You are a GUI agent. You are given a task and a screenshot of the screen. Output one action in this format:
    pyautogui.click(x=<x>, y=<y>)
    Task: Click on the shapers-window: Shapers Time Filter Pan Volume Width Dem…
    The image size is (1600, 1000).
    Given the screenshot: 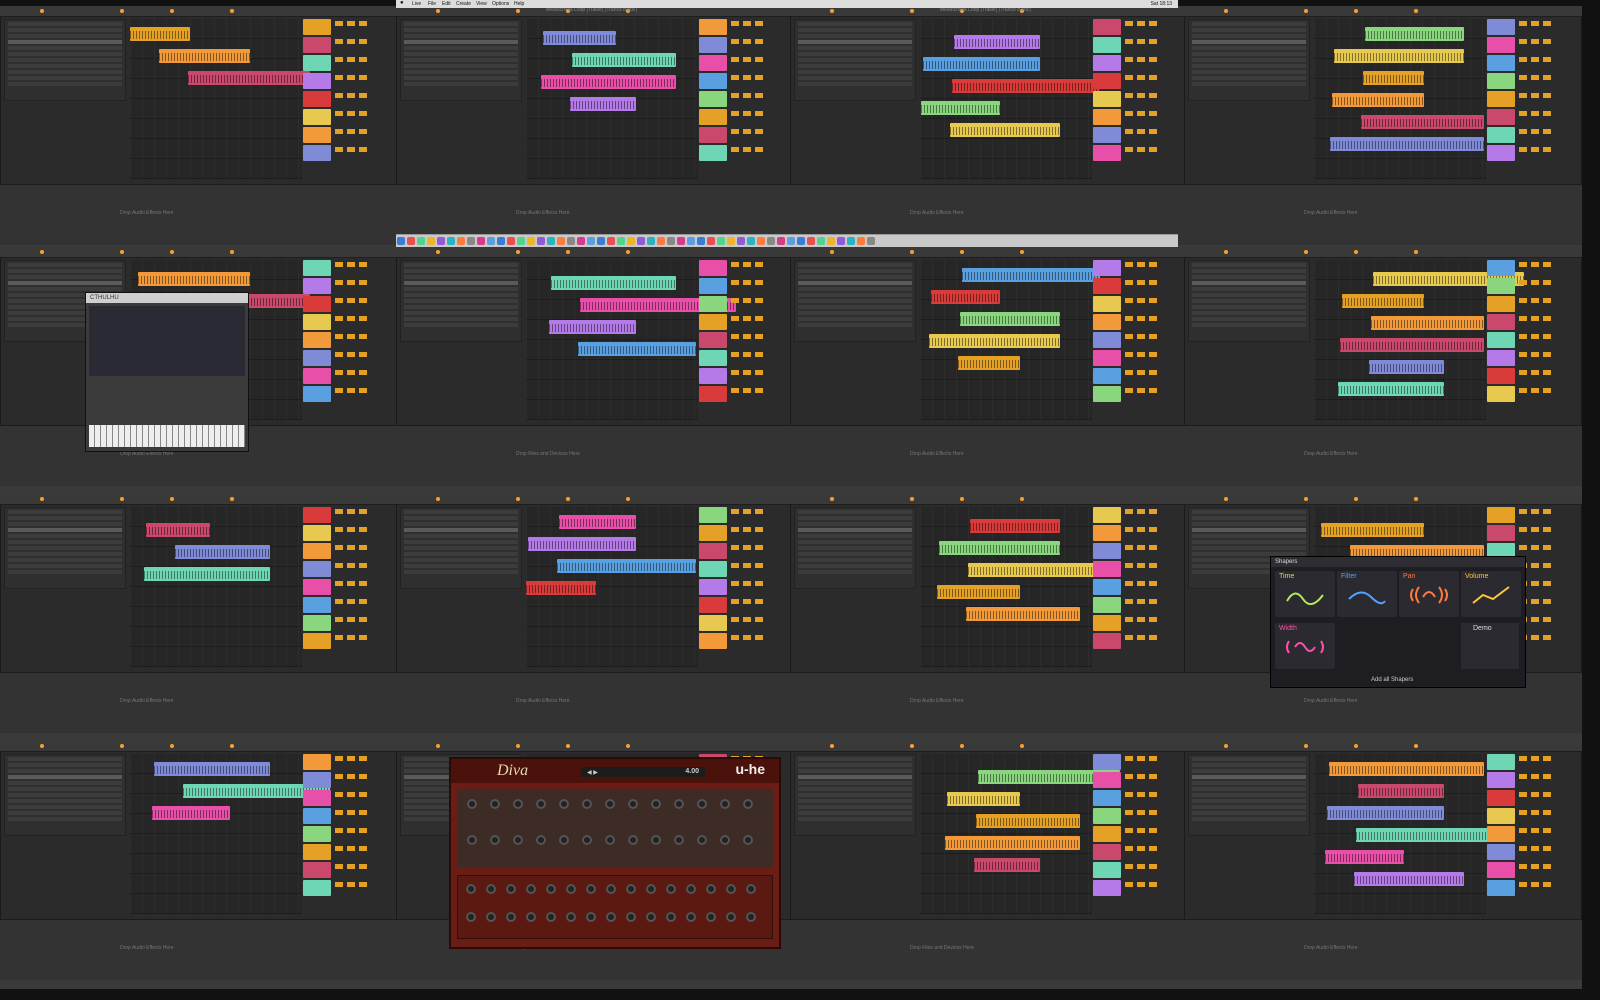 What is the action you would take?
    pyautogui.click(x=1398, y=622)
    